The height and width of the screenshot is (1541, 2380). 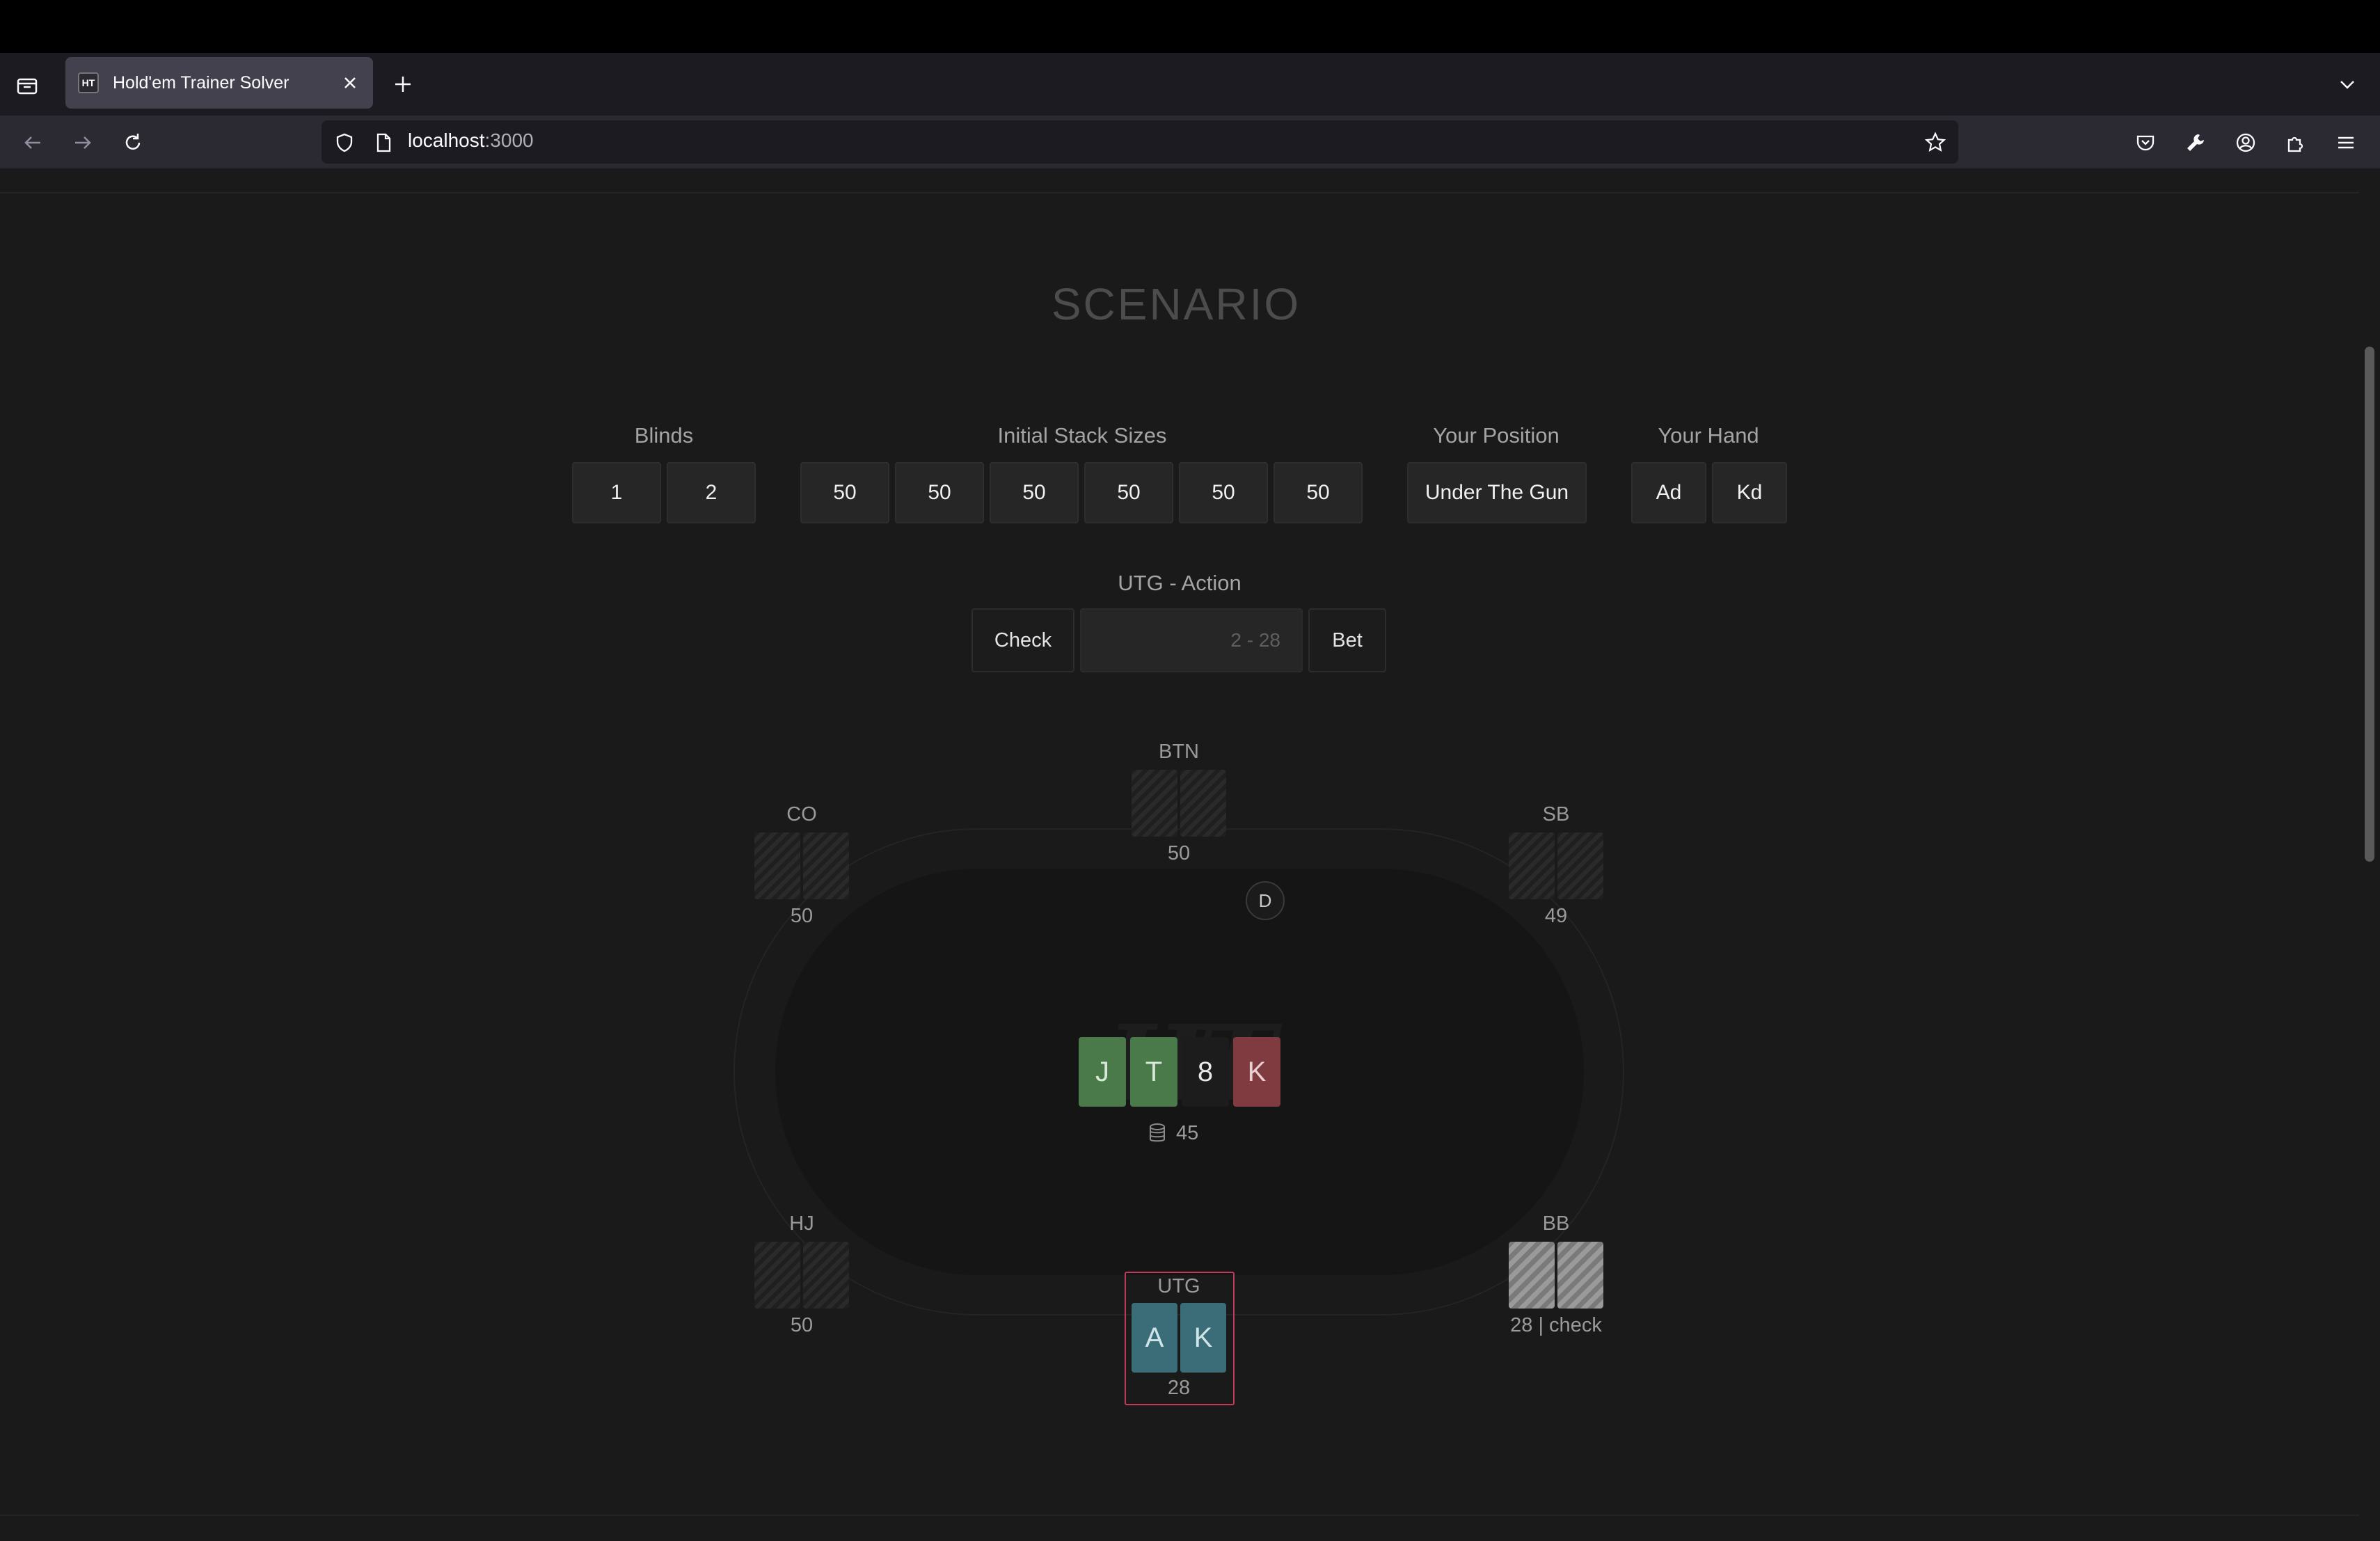 What do you see at coordinates (664, 435) in the screenshot?
I see `blinds-label: Blinds` at bounding box center [664, 435].